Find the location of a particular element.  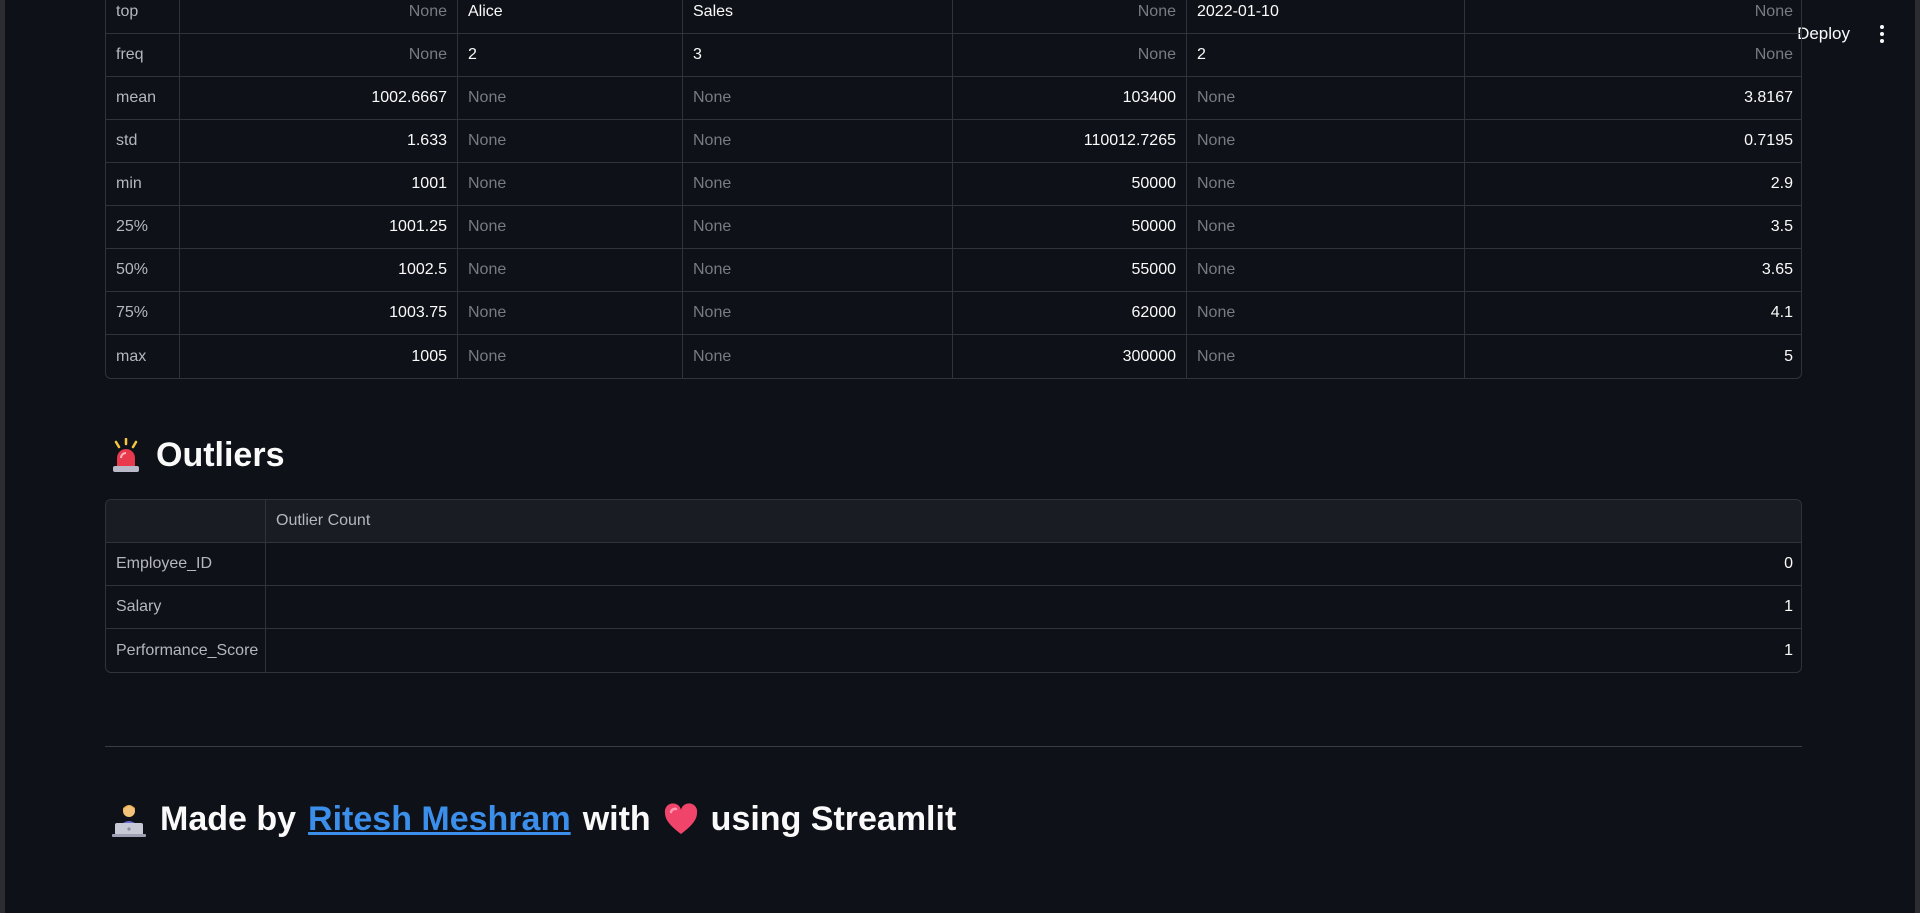

table-row: max 1005 None None 300000 None 5 is located at coordinates (953, 356).